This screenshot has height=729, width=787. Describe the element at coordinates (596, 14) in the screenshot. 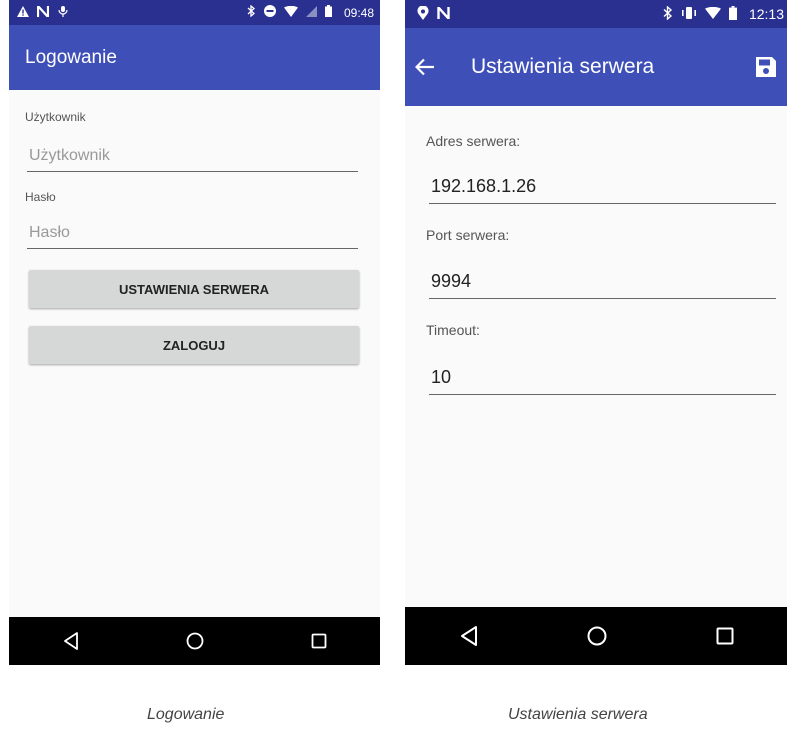

I see `status-bar: 12:13` at that location.